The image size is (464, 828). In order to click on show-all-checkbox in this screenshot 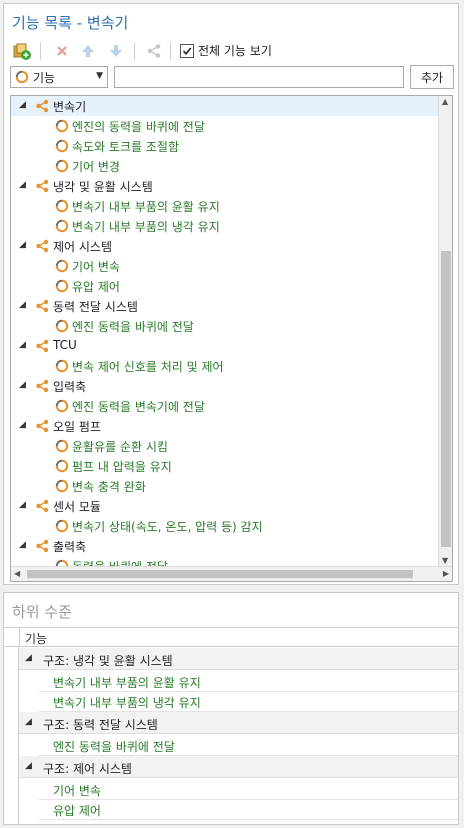, I will do `click(187, 50)`.